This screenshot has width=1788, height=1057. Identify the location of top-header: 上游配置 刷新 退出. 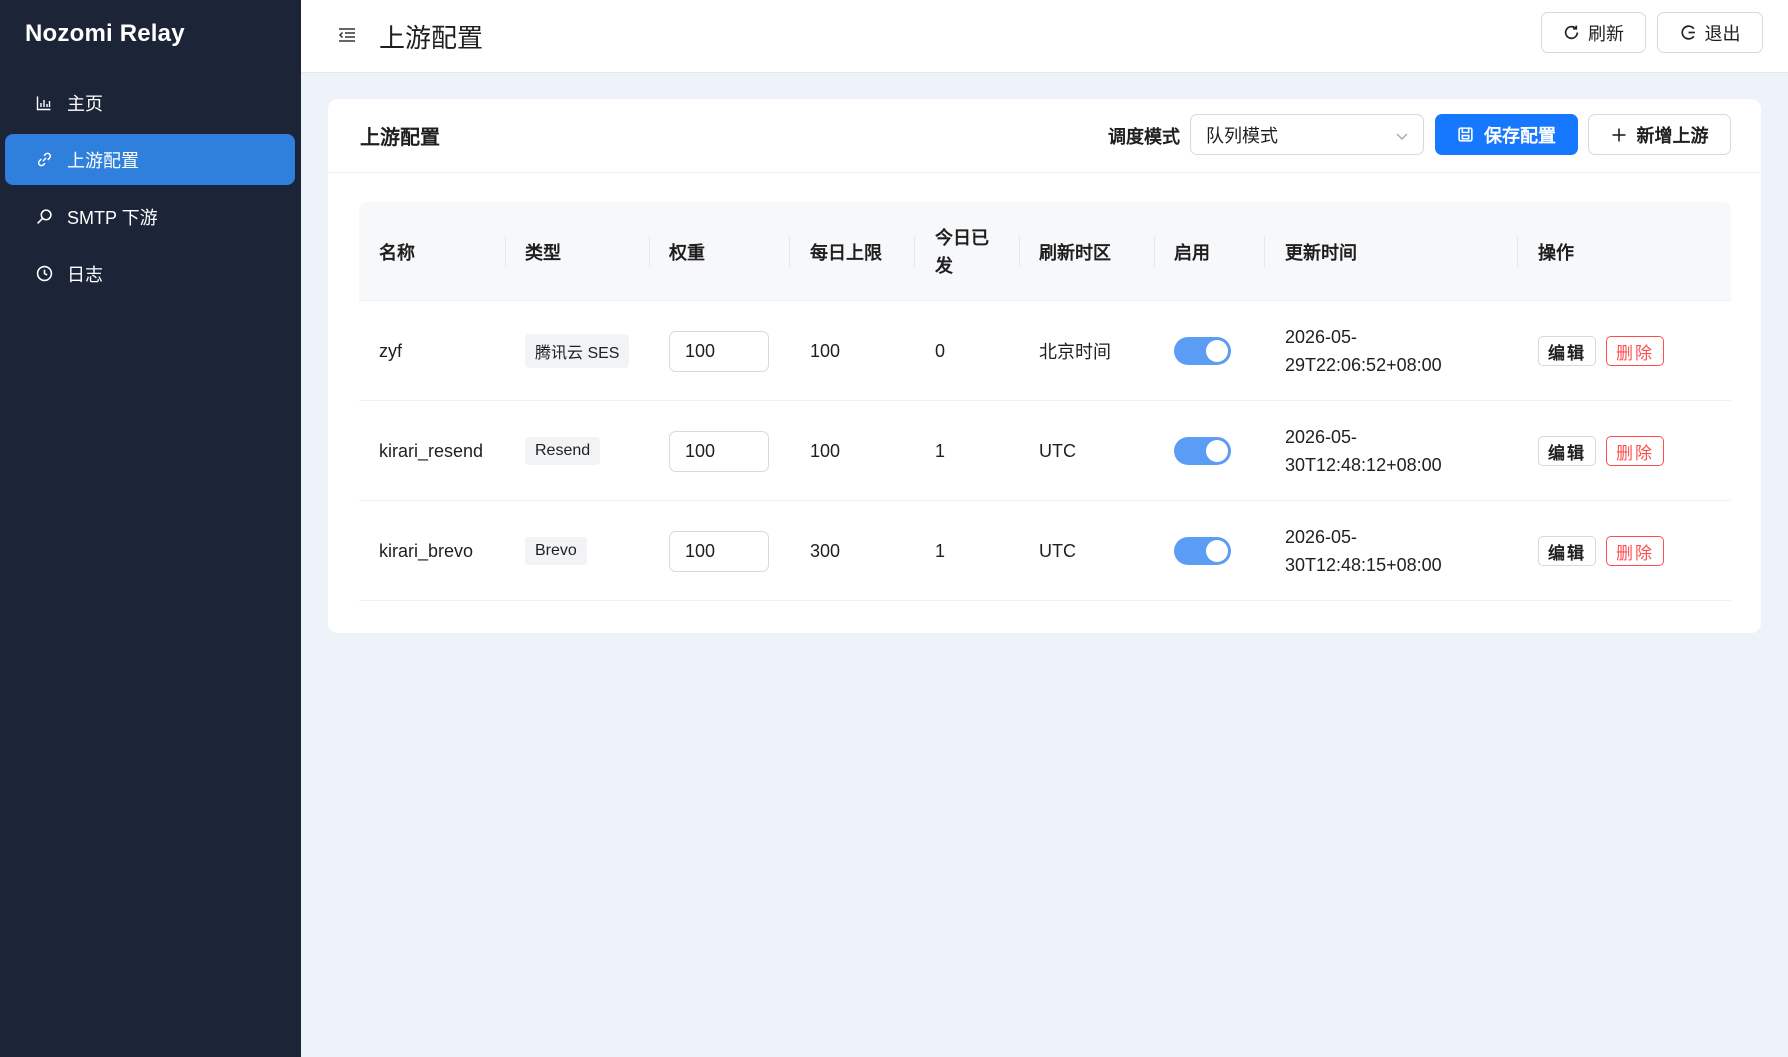
(1044, 36).